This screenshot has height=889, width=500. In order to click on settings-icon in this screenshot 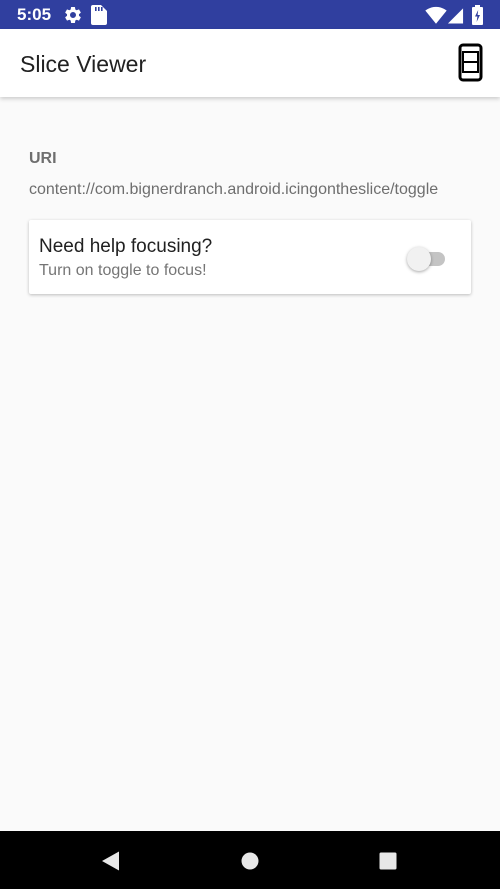, I will do `click(73, 14)`.